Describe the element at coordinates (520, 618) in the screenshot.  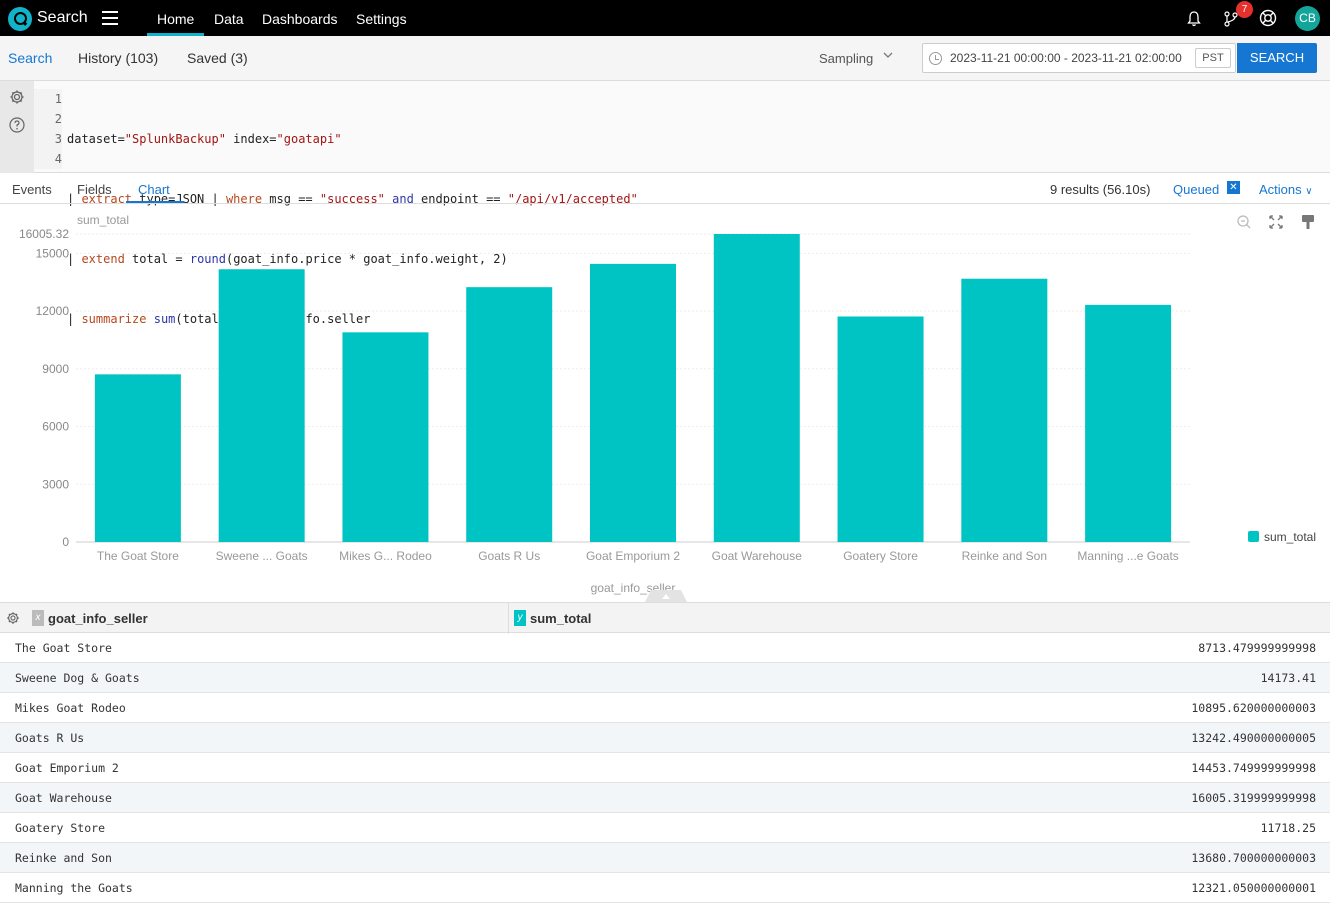
I see `y-axis-tag: y` at that location.